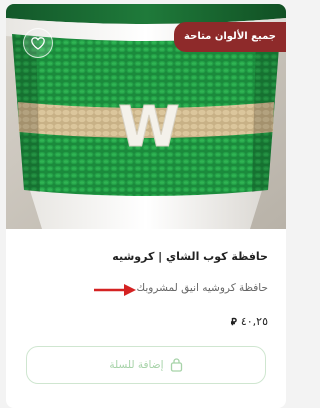 This screenshot has height=408, width=320. I want to click on add-to-cart-button: إضافة للسلة, so click(146, 365).